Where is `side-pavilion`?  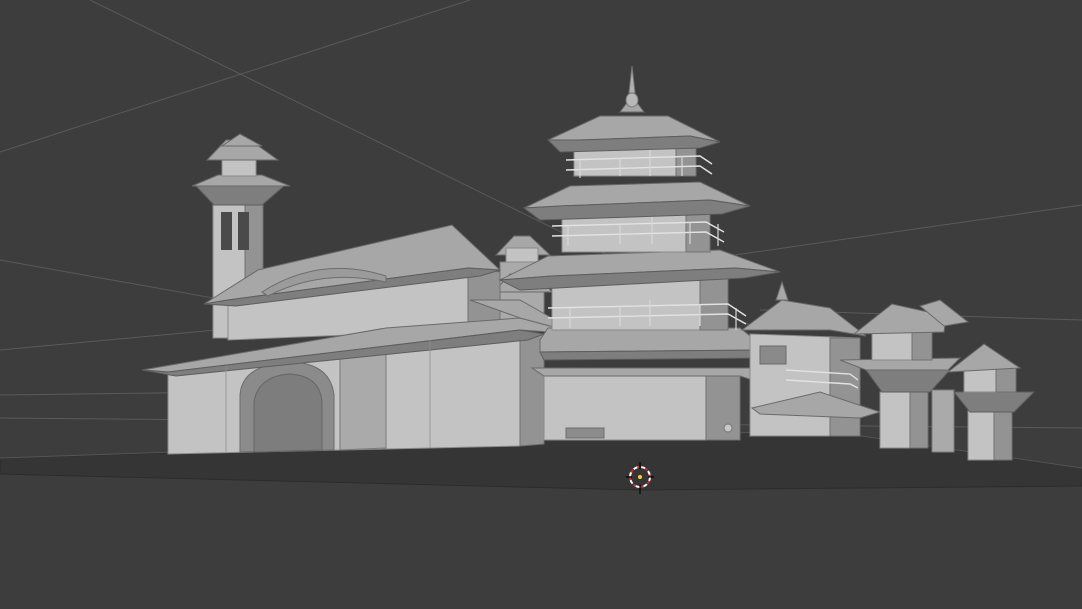 side-pavilion is located at coordinates (811, 358).